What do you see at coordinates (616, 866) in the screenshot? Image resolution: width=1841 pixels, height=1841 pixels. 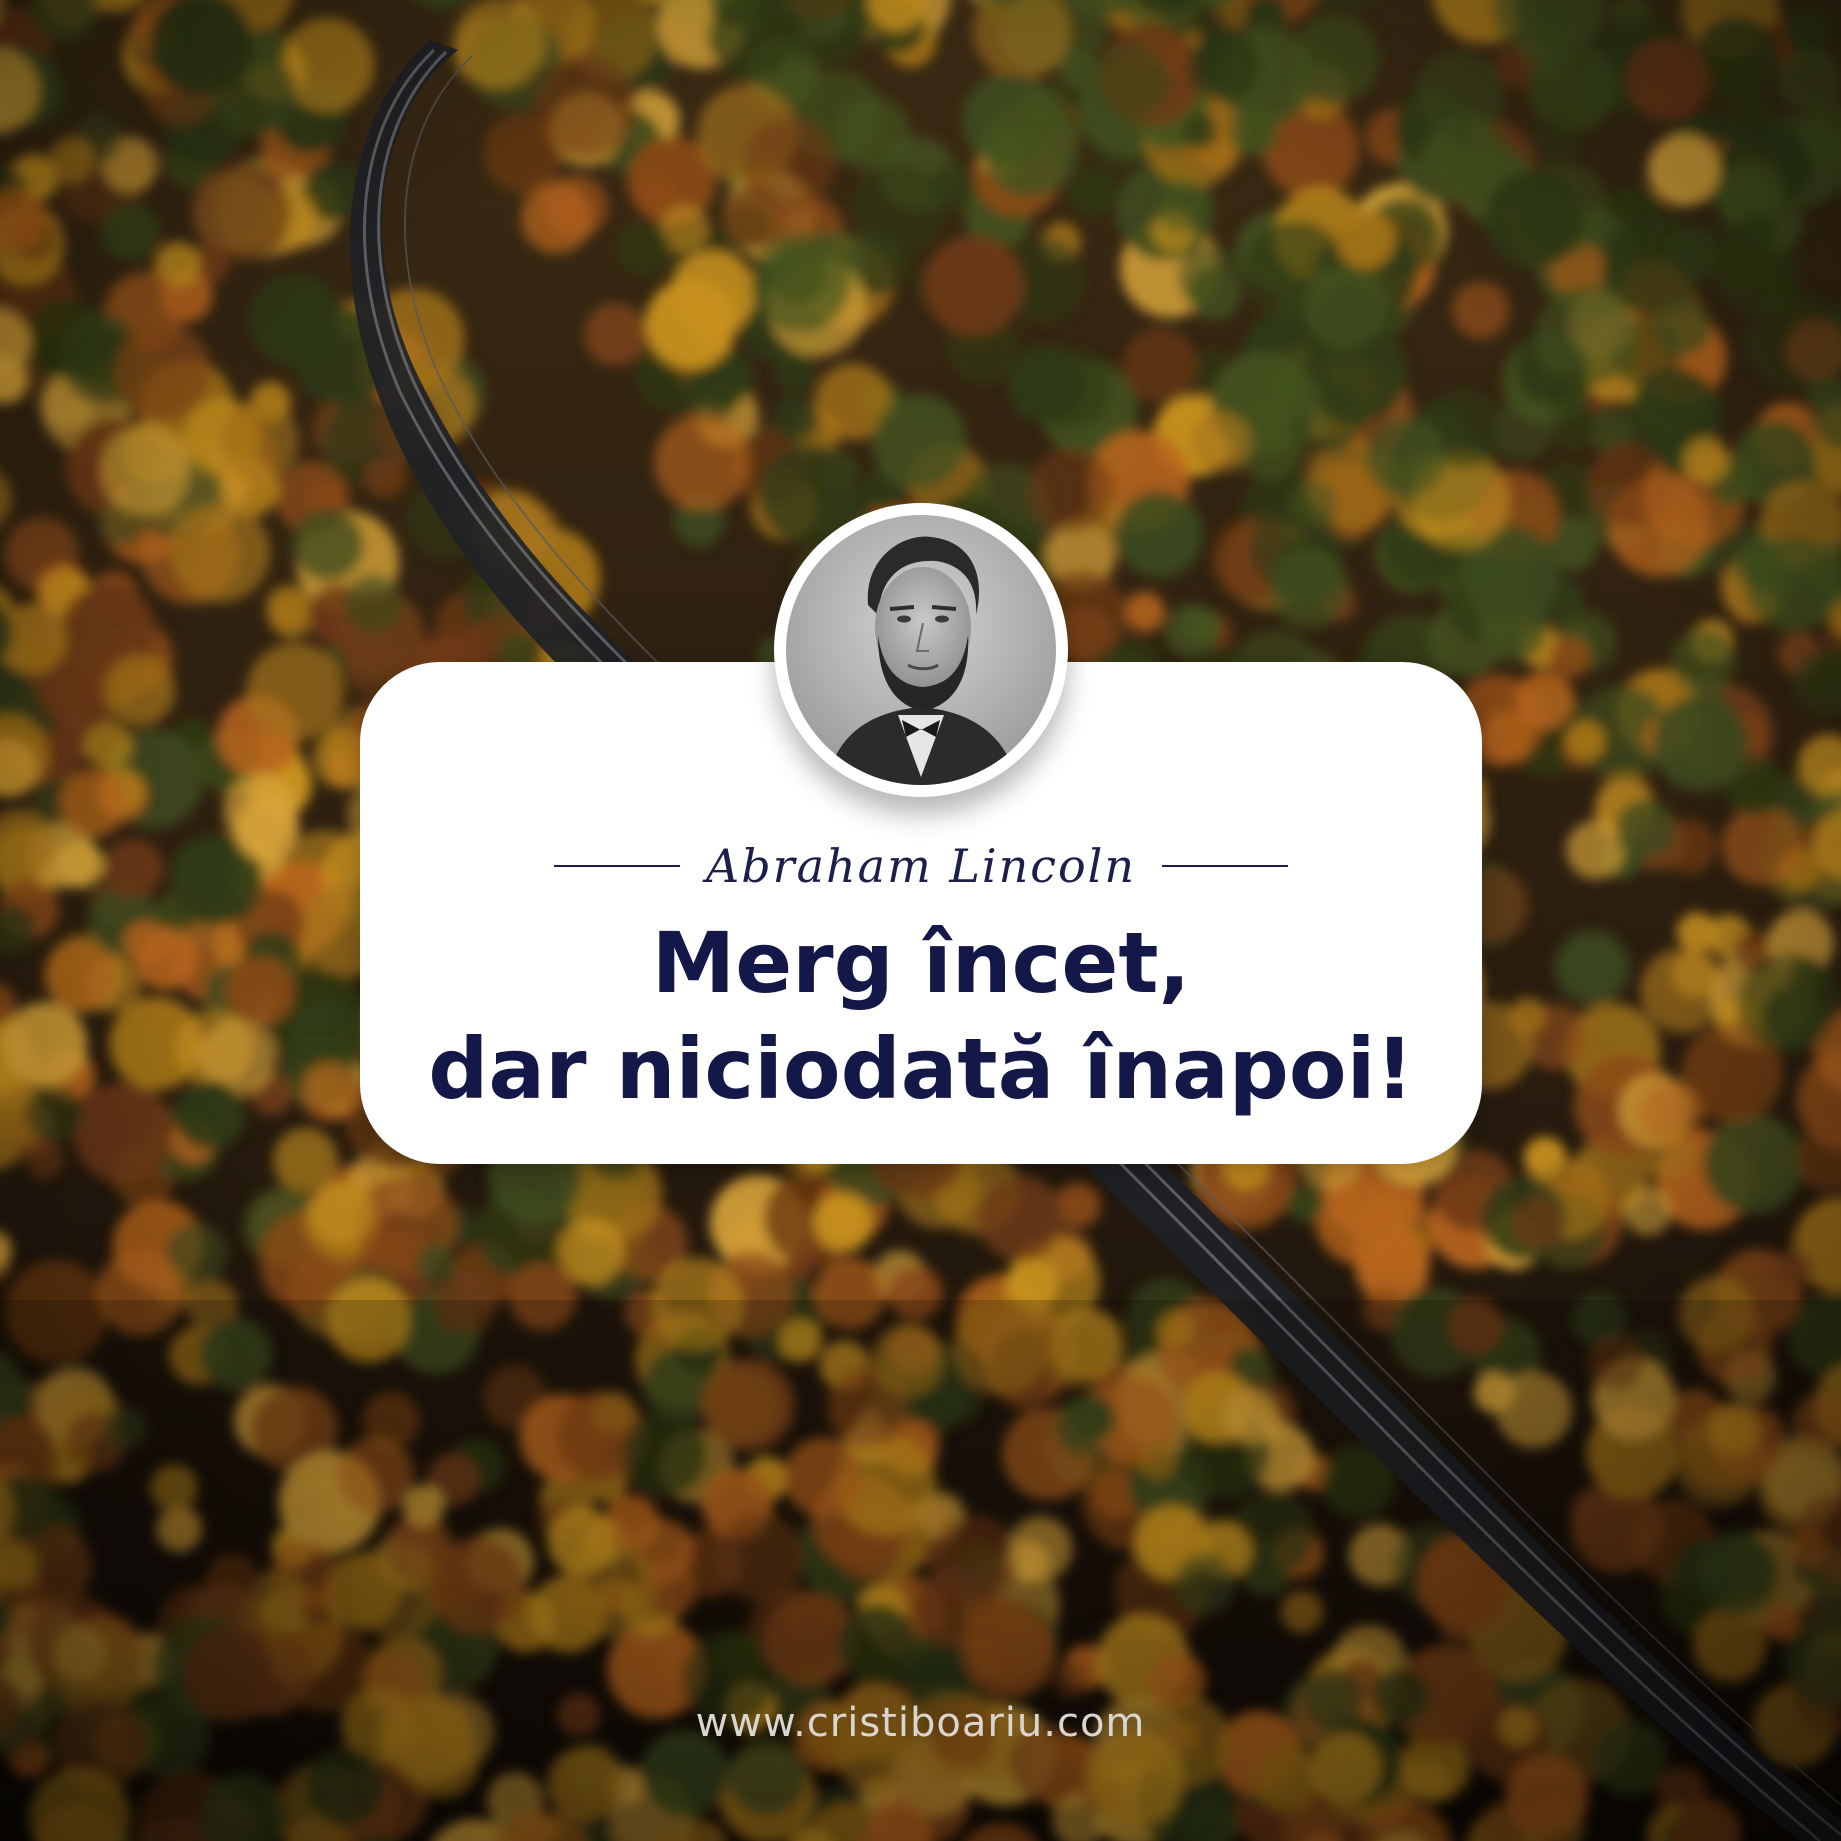 I see `left-divider-line` at bounding box center [616, 866].